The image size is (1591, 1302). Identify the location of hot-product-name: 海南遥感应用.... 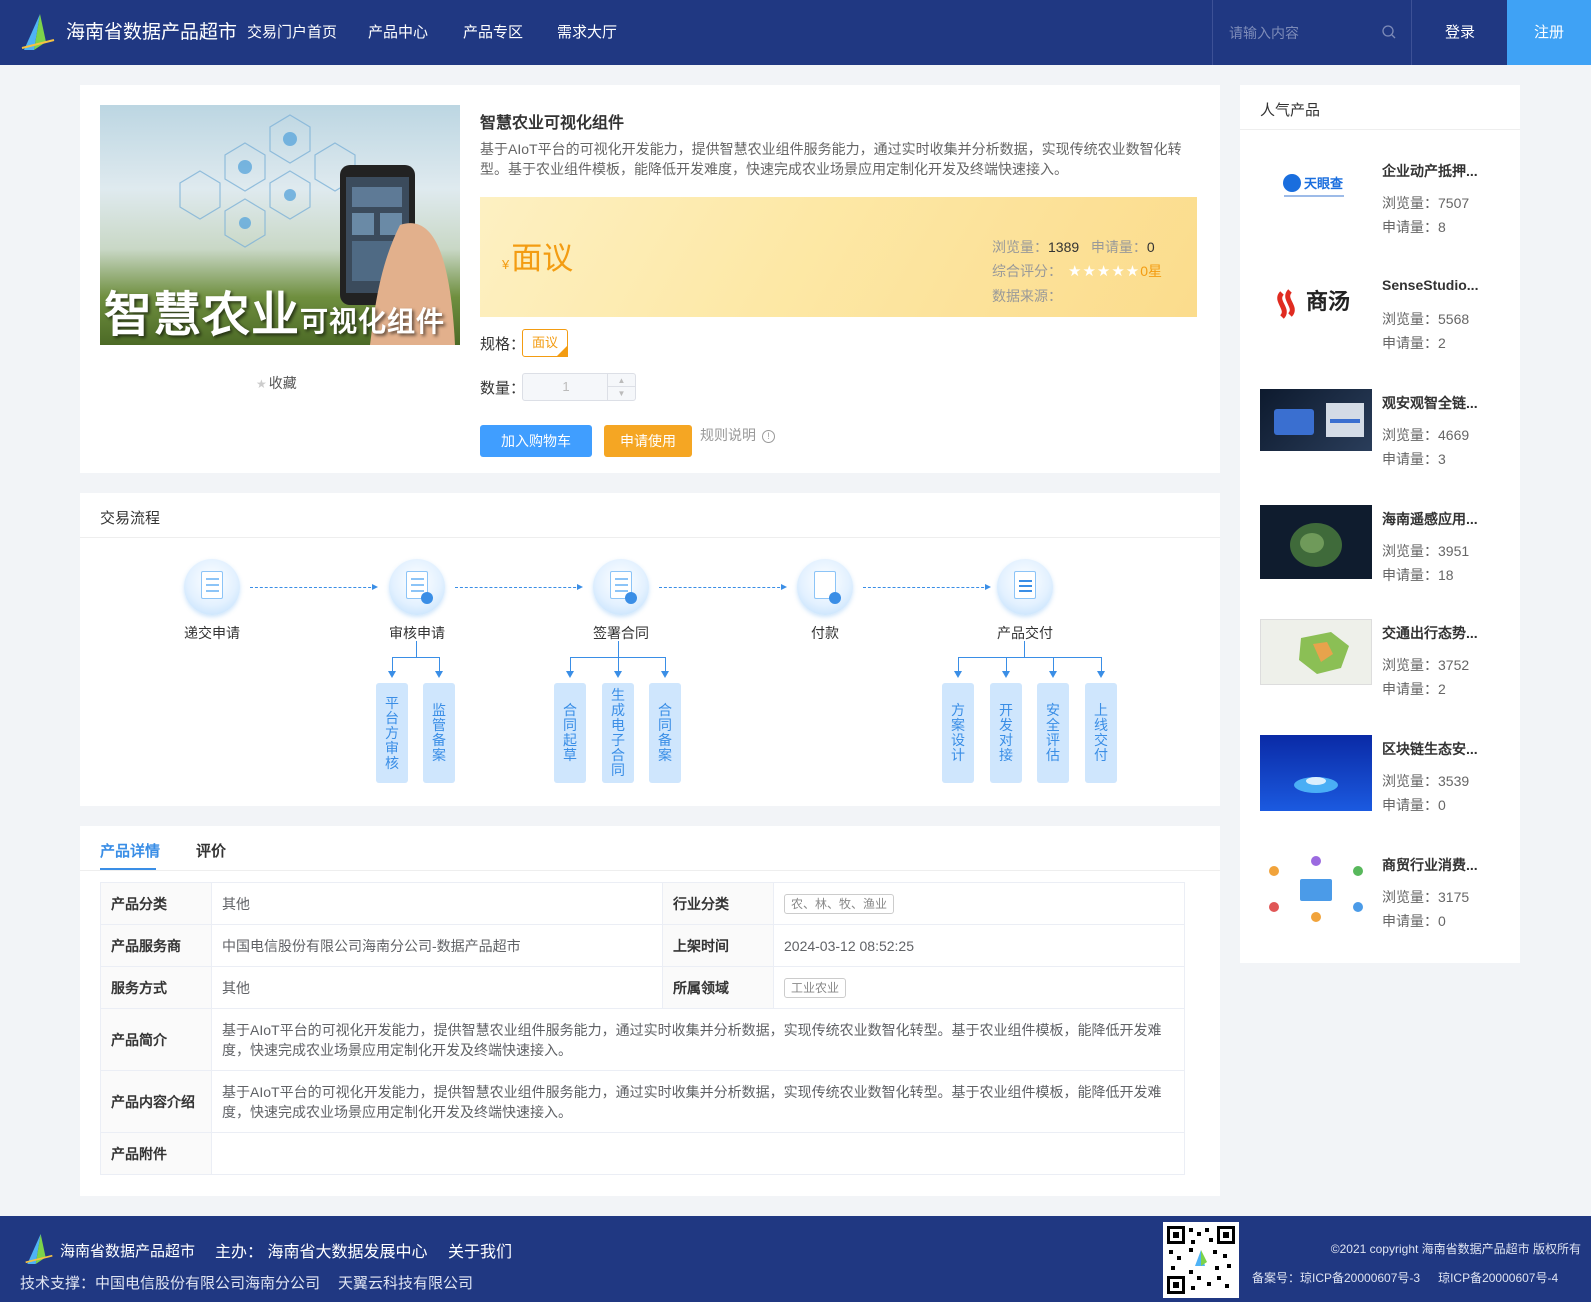
(1437, 519).